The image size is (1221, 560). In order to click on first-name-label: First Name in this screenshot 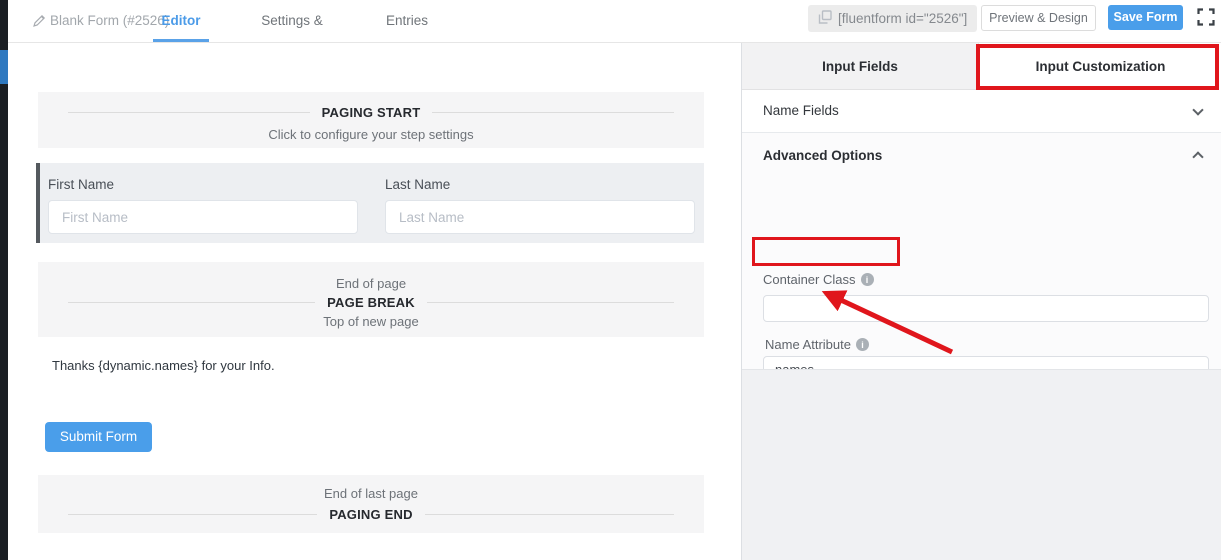, I will do `click(81, 184)`.